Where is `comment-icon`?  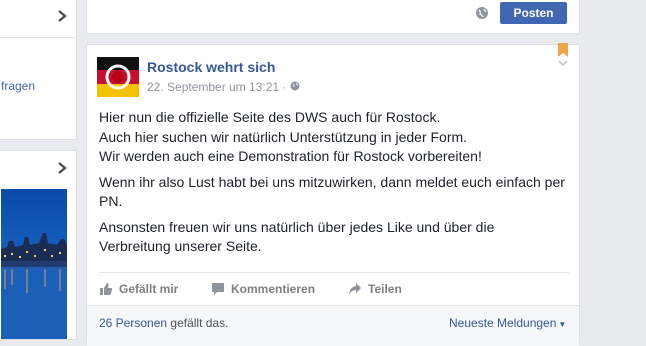
comment-icon is located at coordinates (218, 289).